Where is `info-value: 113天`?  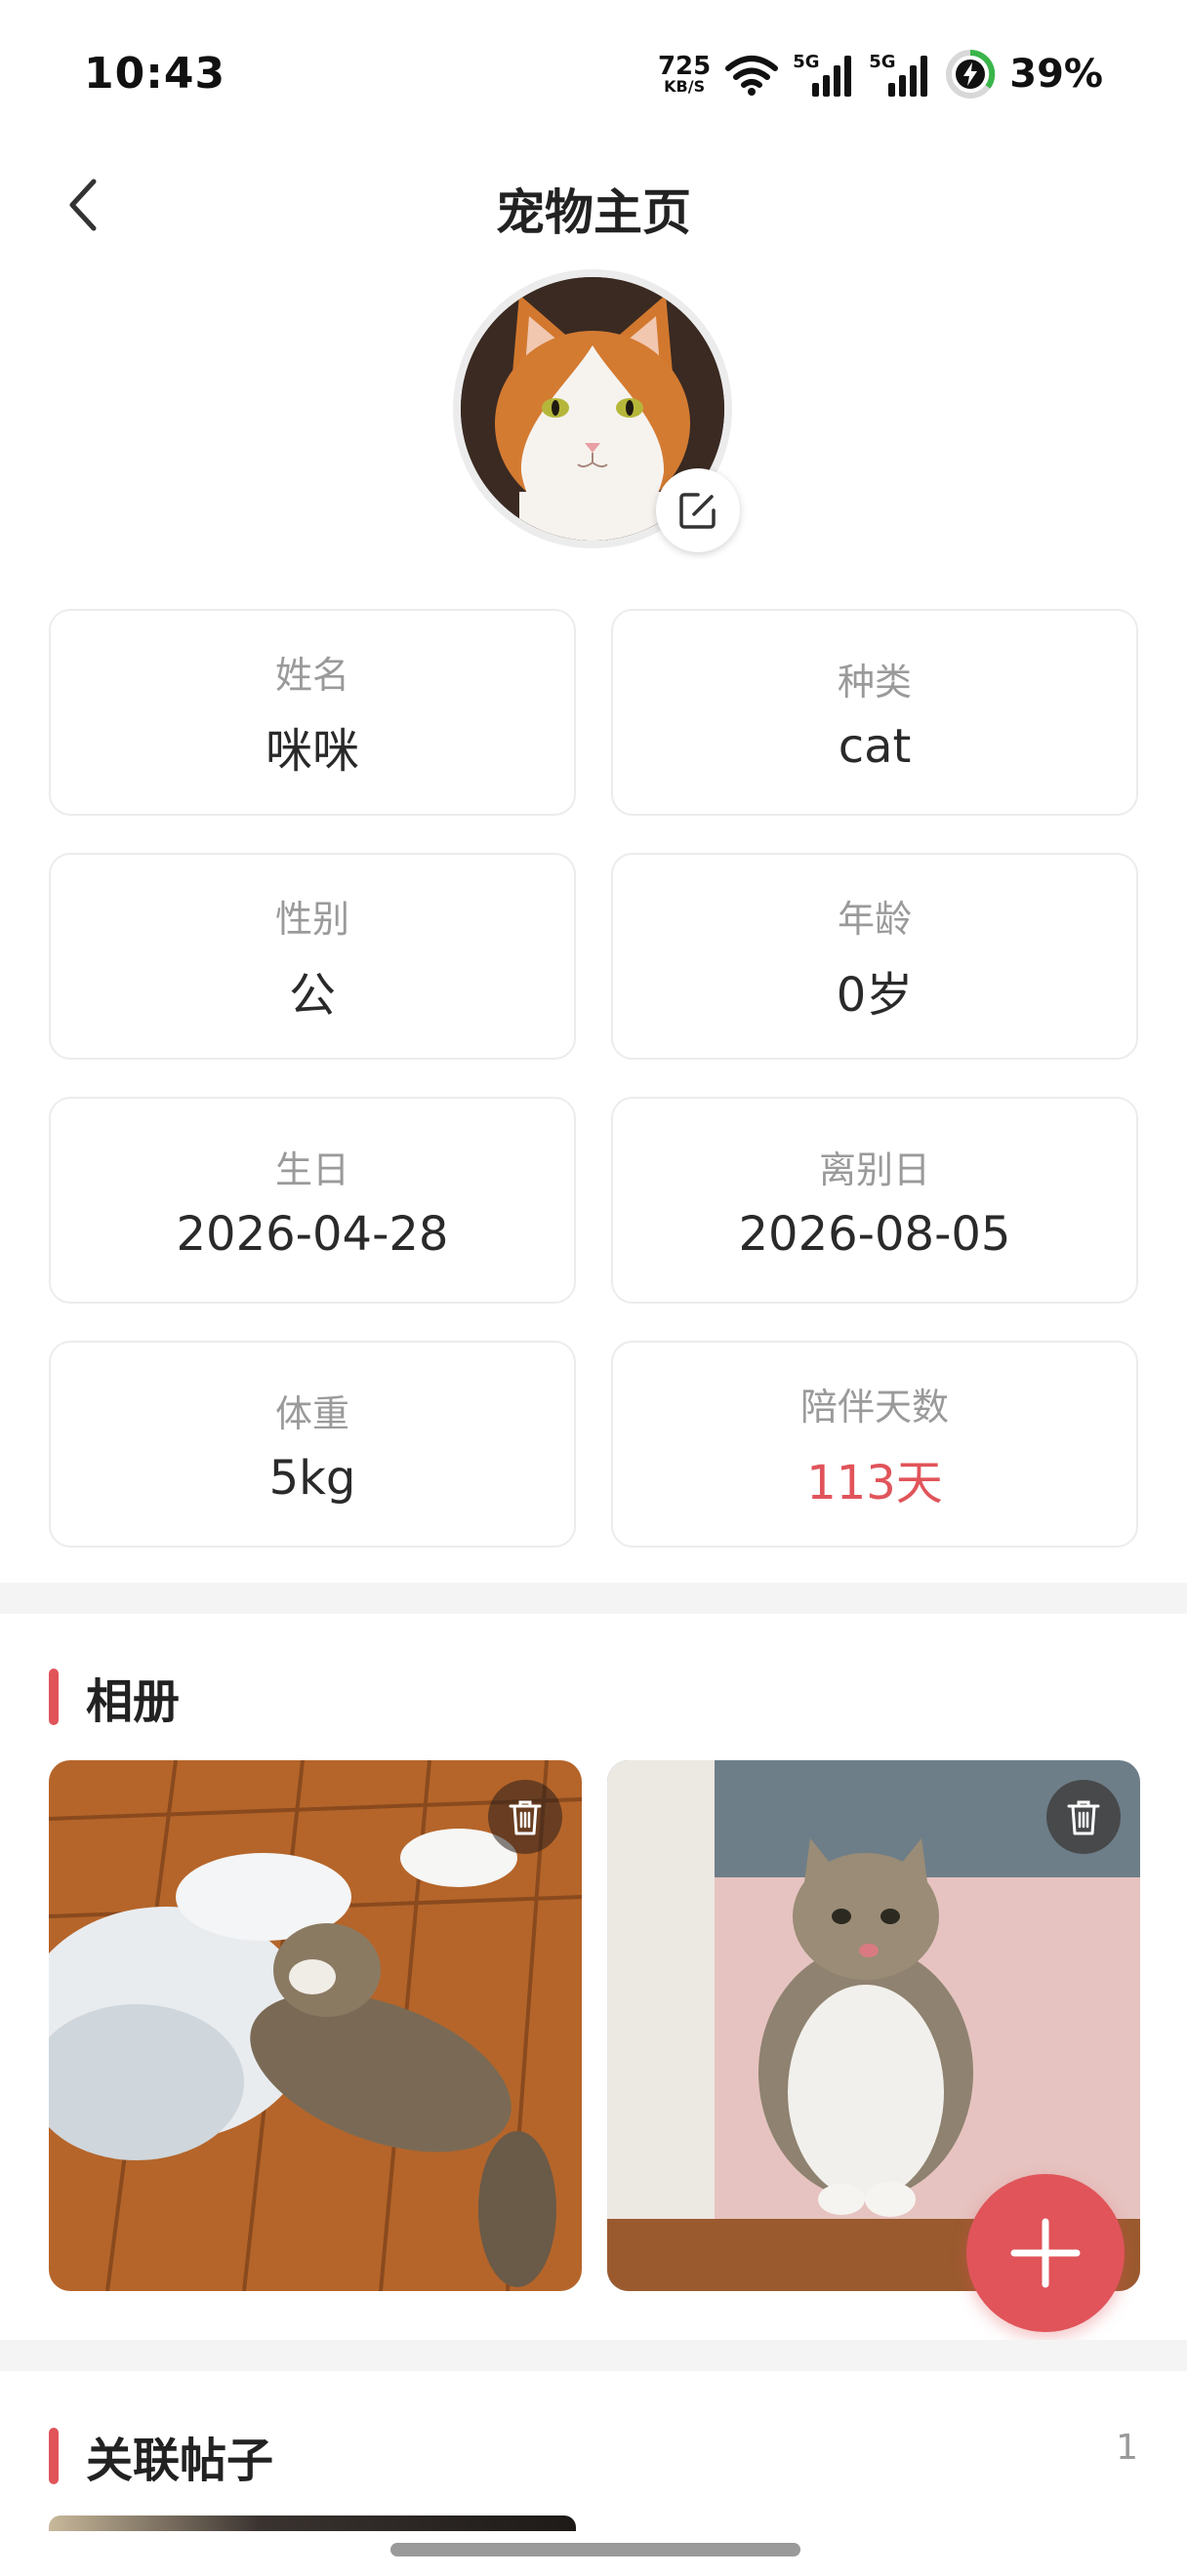 info-value: 113天 is located at coordinates (874, 1482).